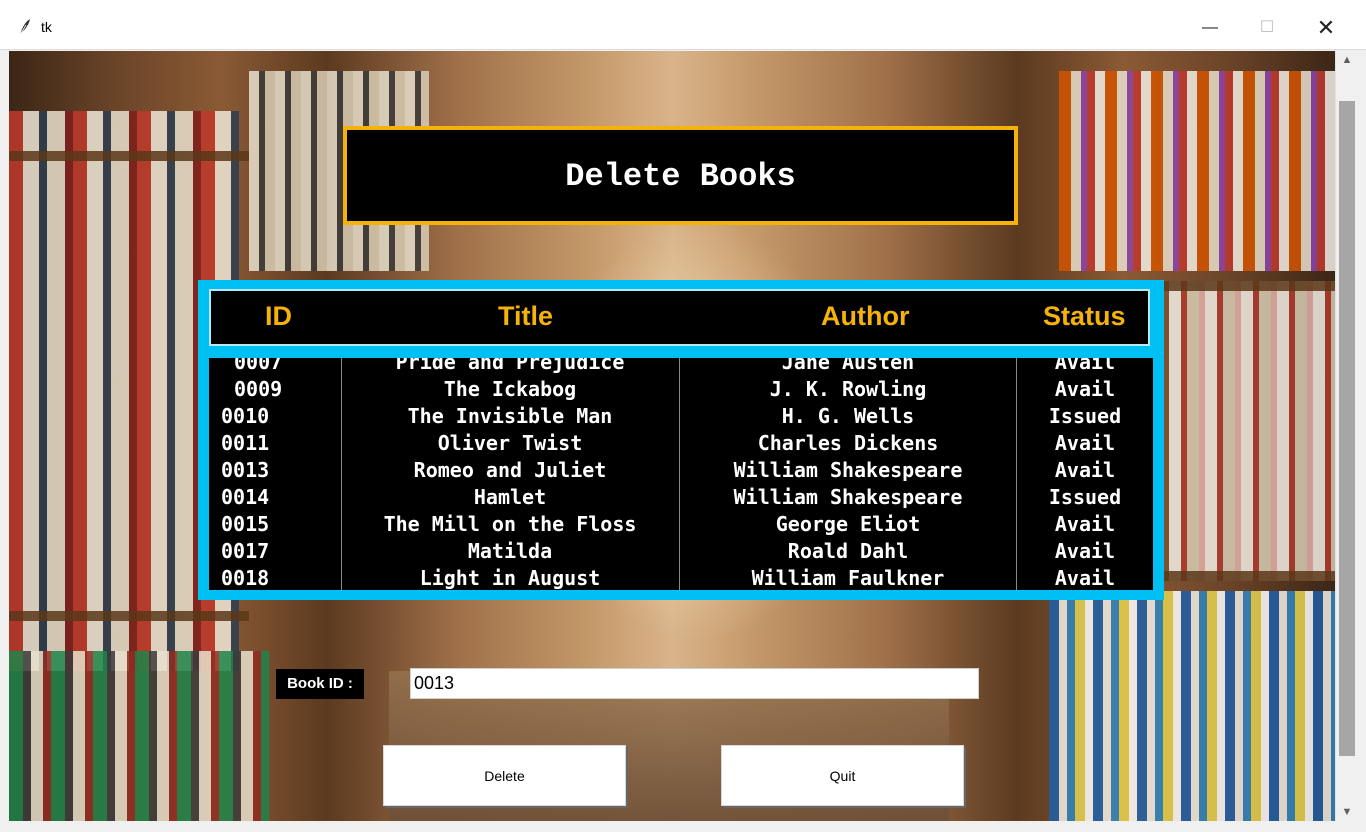 The width and height of the screenshot is (1366, 832). I want to click on cell-title: The Invisible Man, so click(510, 416).